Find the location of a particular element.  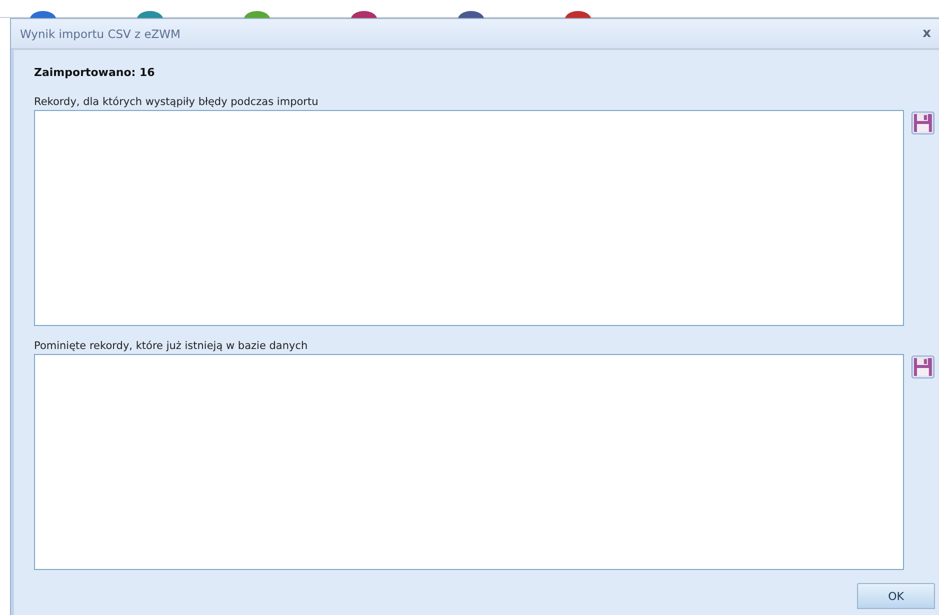

section-label: Rekordy, dla których wystąpiły błędy podczas importu is located at coordinates (177, 102).